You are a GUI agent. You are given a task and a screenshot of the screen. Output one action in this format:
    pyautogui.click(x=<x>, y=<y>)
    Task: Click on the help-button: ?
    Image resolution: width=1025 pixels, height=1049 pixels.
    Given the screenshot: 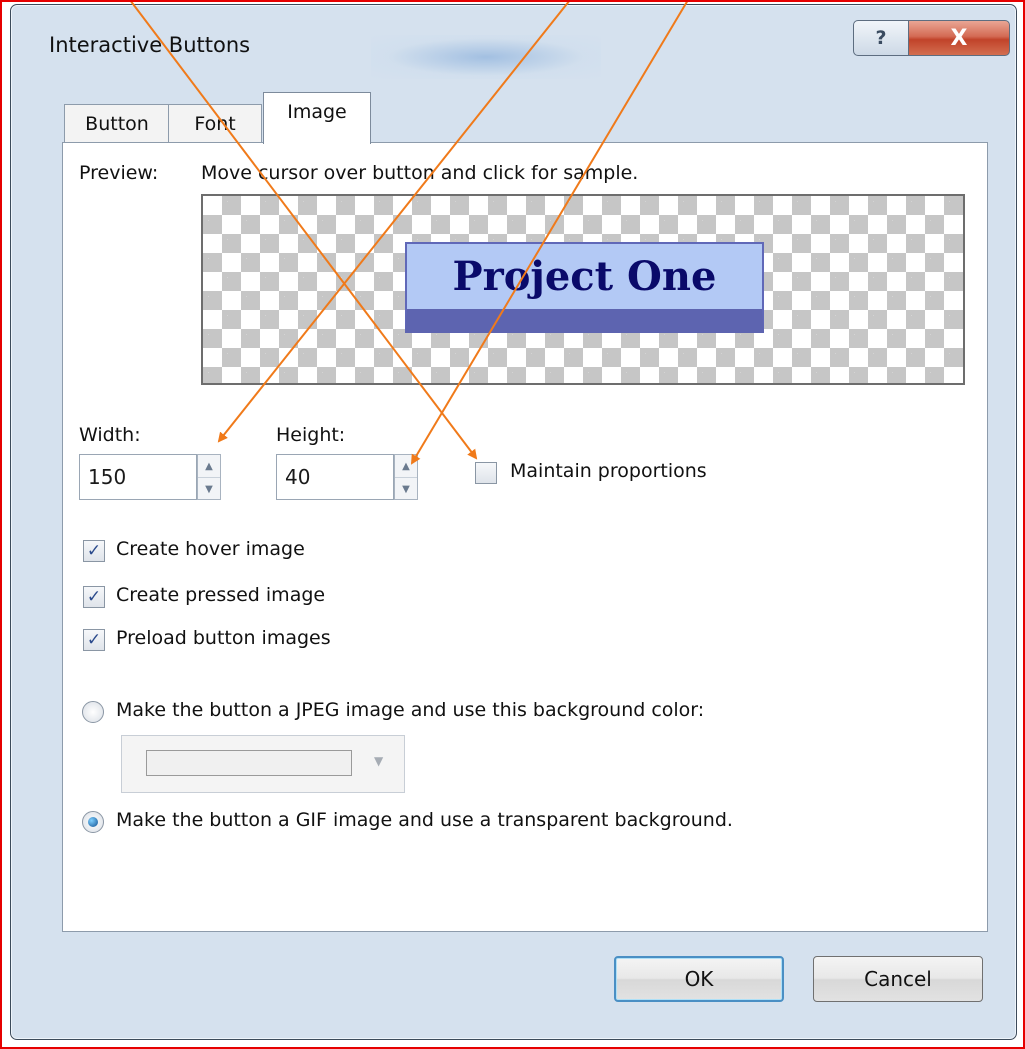 What is the action you would take?
    pyautogui.click(x=881, y=38)
    